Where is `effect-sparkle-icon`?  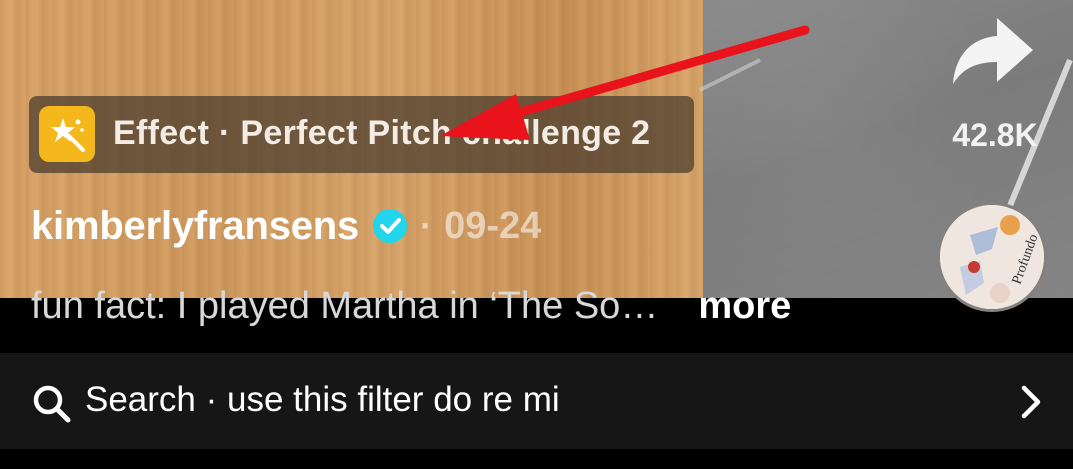 effect-sparkle-icon is located at coordinates (67, 134).